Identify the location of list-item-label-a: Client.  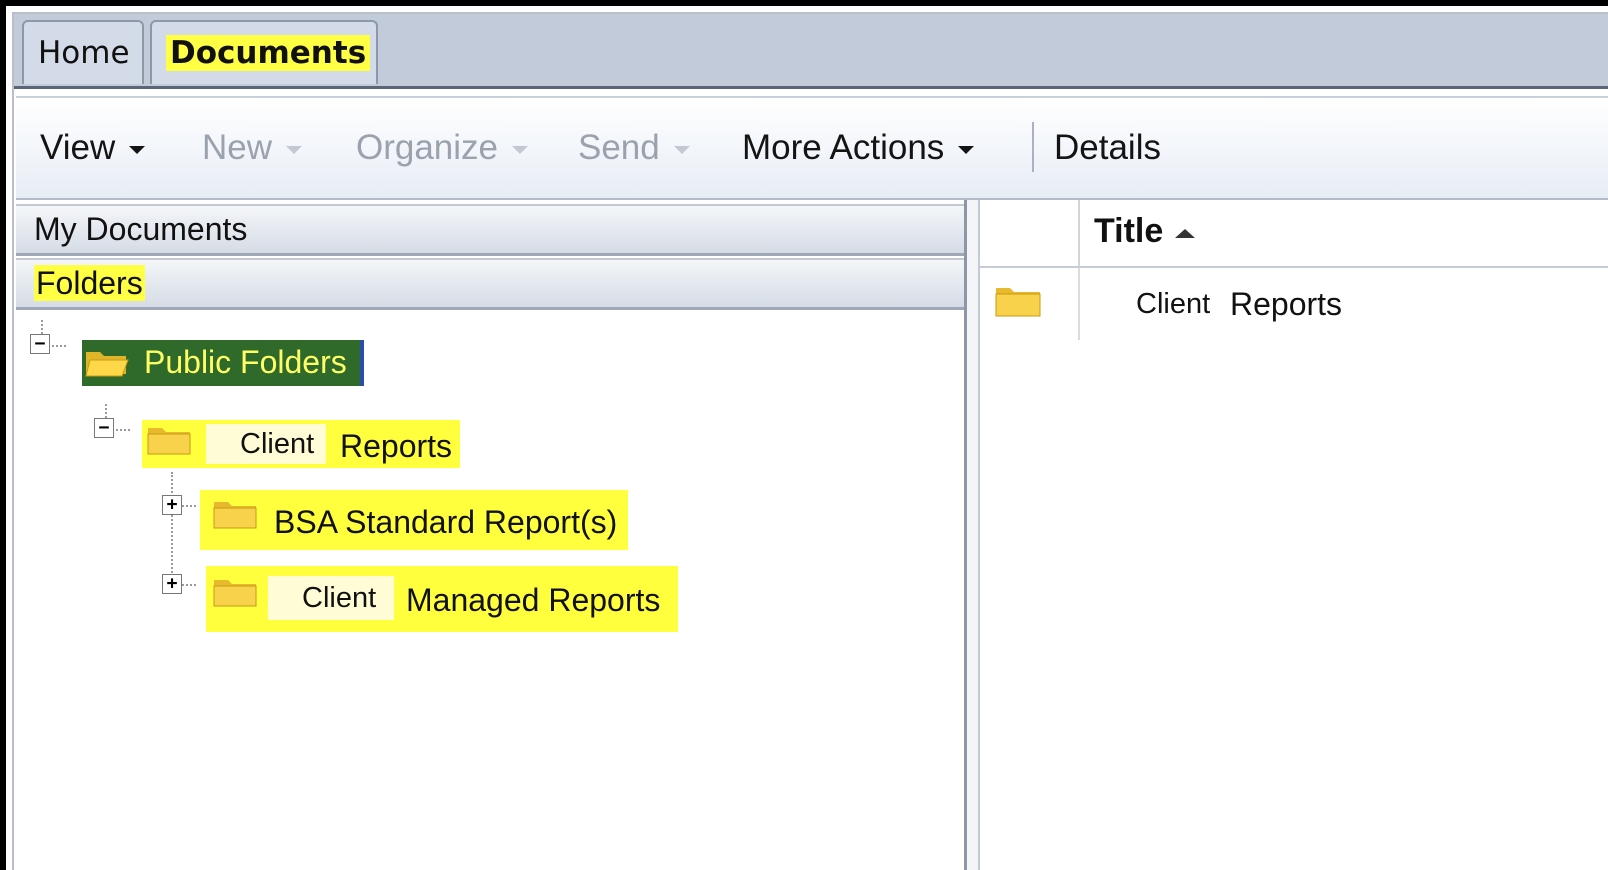
(1173, 304).